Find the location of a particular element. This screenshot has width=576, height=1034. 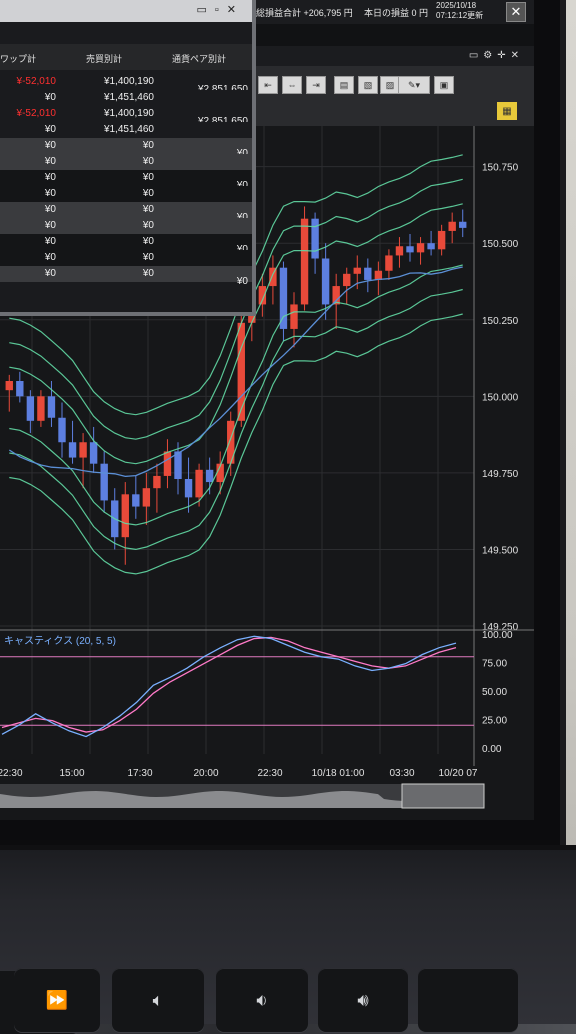

add-indicator-icon: ▤ is located at coordinates (344, 85).